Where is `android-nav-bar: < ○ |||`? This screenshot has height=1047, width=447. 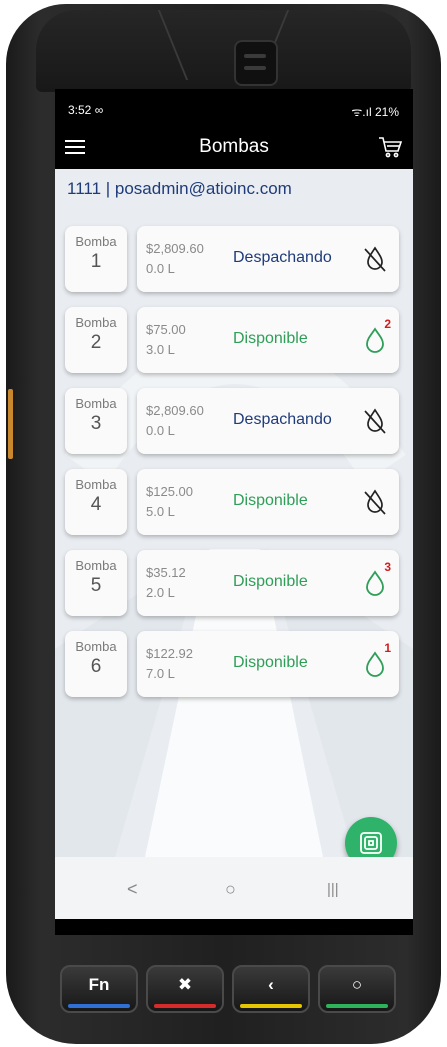 android-nav-bar: < ○ ||| is located at coordinates (234, 888).